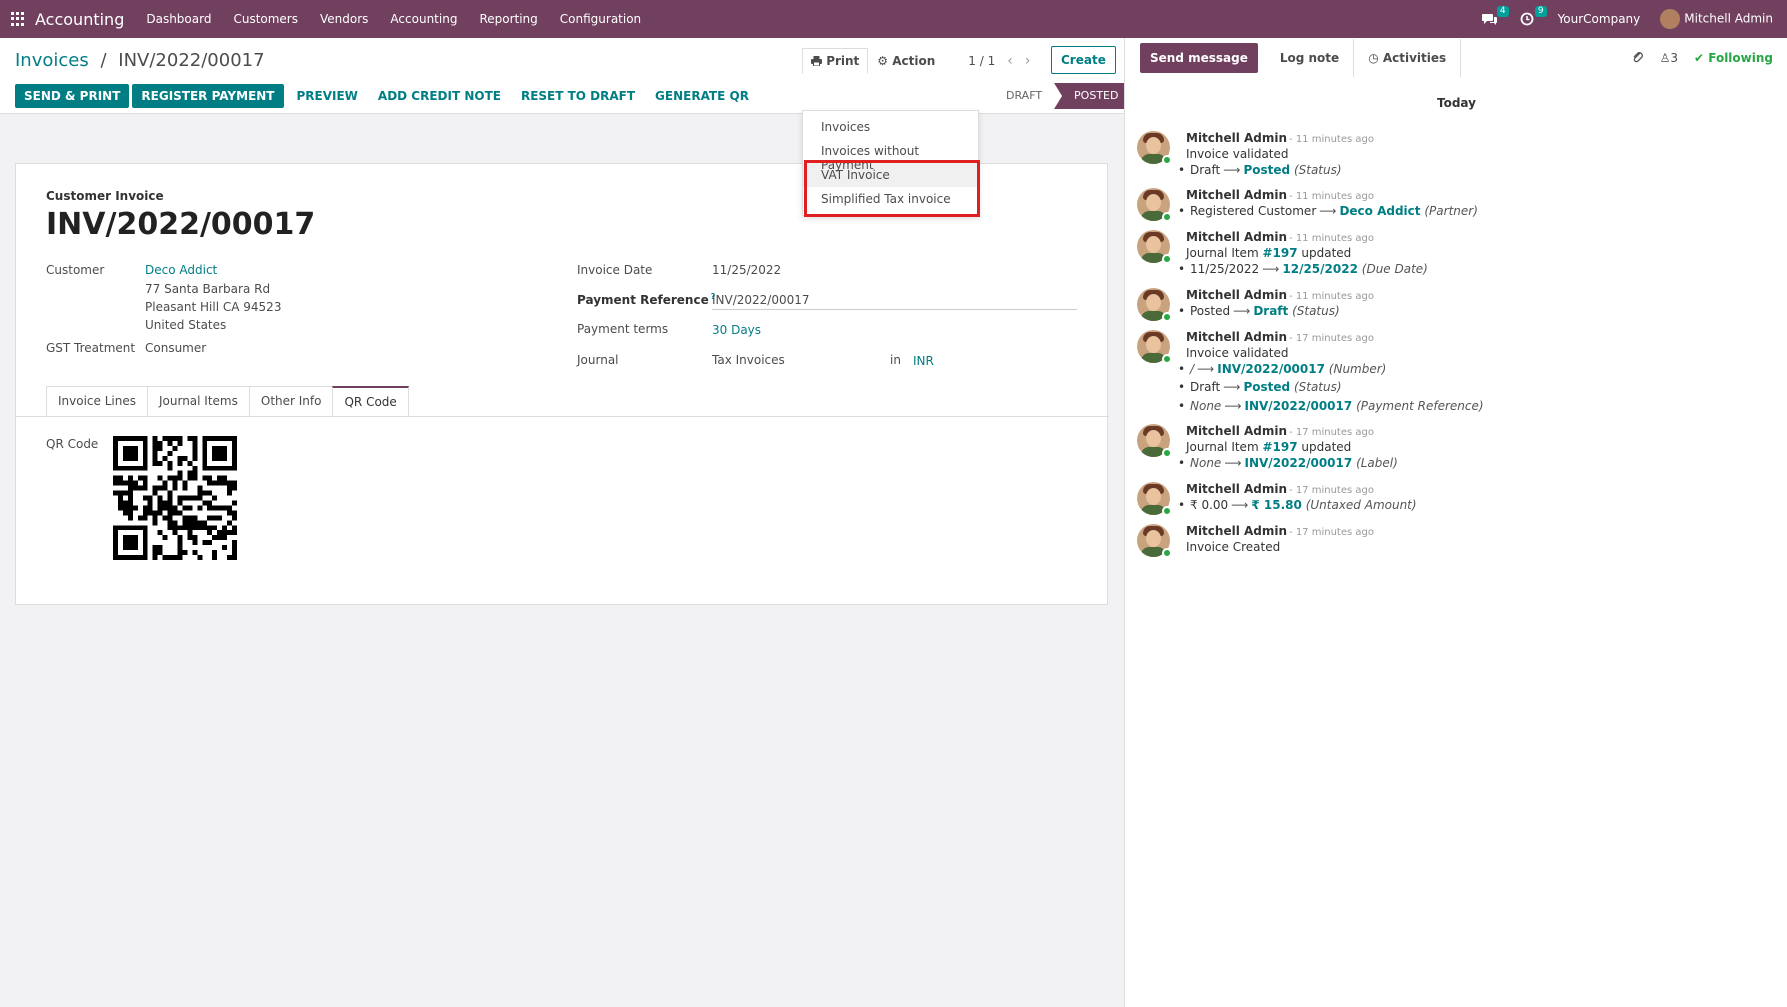 The height and width of the screenshot is (1007, 1787). Describe the element at coordinates (178, 19) in the screenshot. I see `menu-dashboard: Dashboard` at that location.